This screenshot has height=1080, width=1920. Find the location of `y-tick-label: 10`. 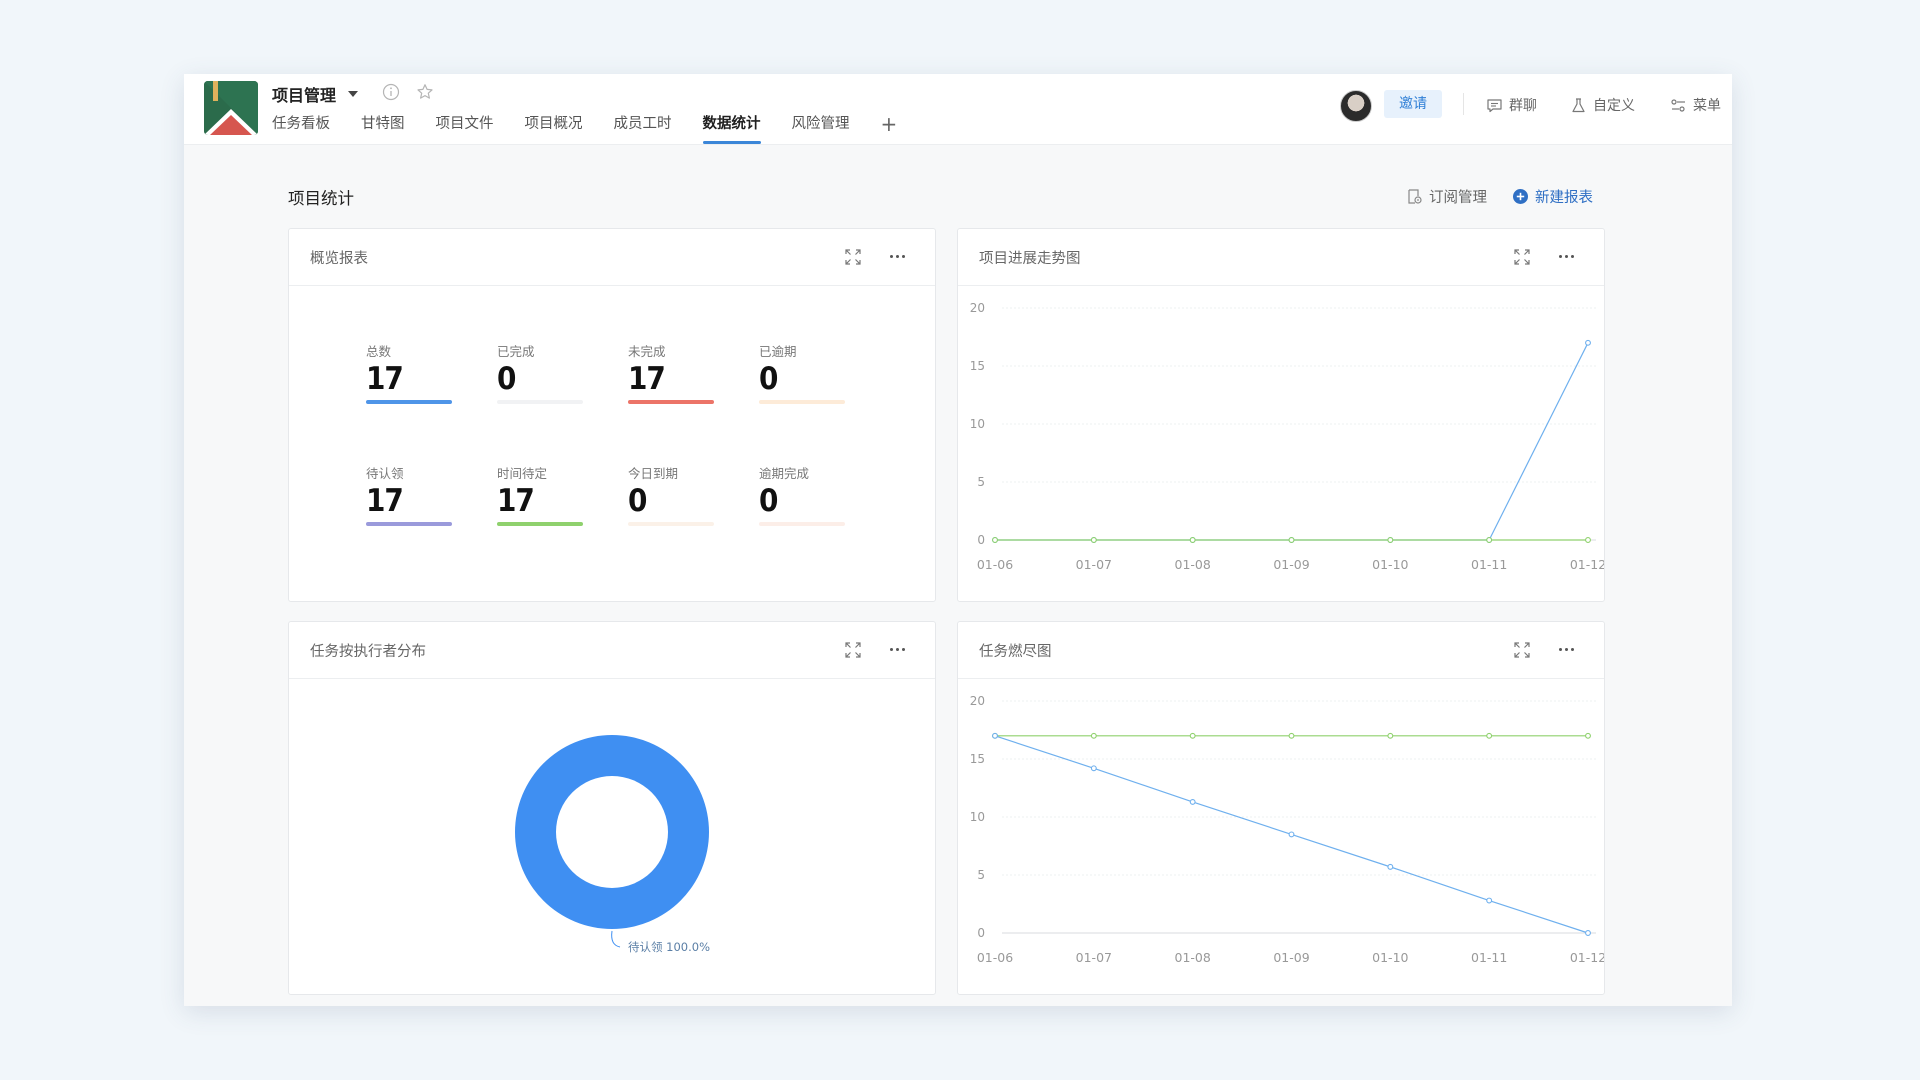

y-tick-label: 10 is located at coordinates (977, 817).